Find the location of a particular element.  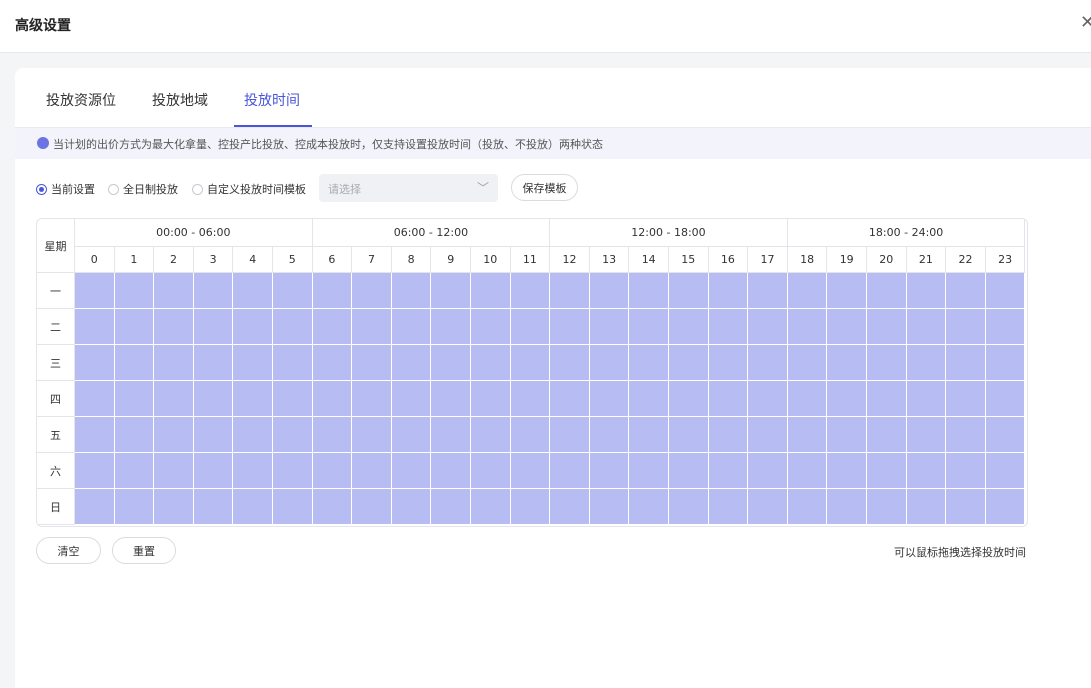

tab-resource-position: 投放资源位 is located at coordinates (81, 100).